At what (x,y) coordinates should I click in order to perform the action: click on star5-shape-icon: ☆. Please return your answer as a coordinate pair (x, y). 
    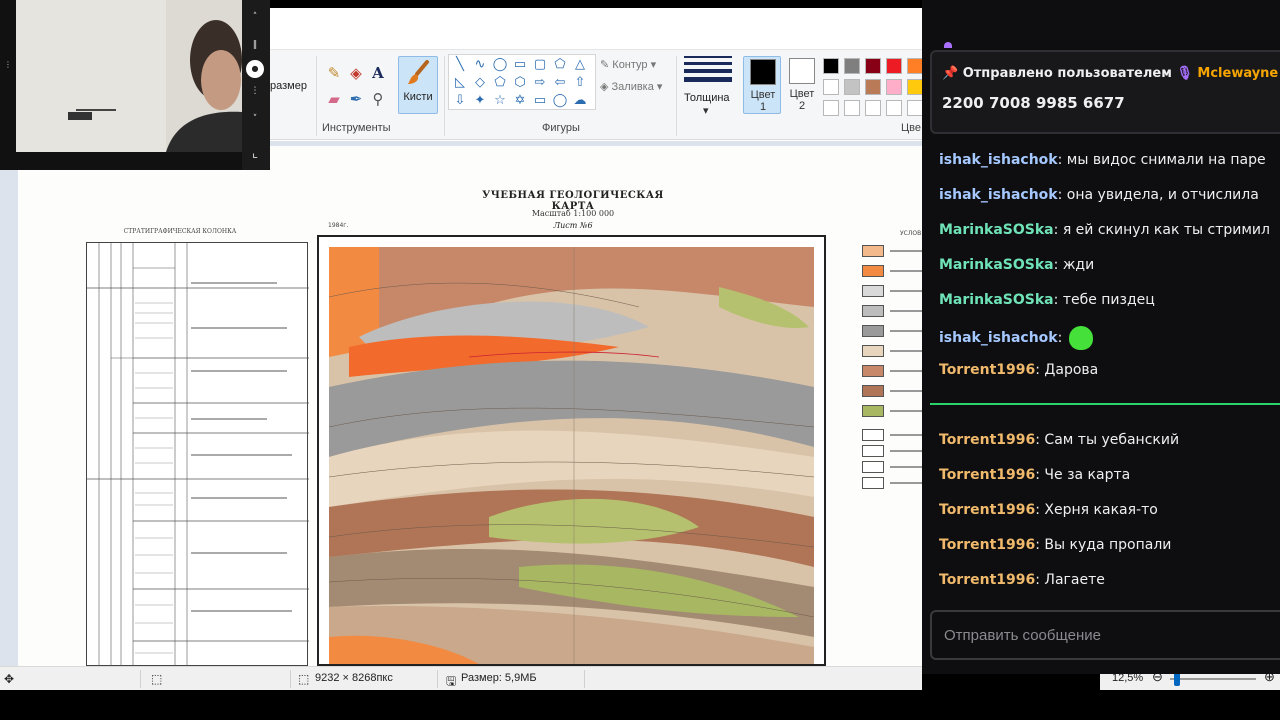
    Looking at the image, I should click on (500, 101).